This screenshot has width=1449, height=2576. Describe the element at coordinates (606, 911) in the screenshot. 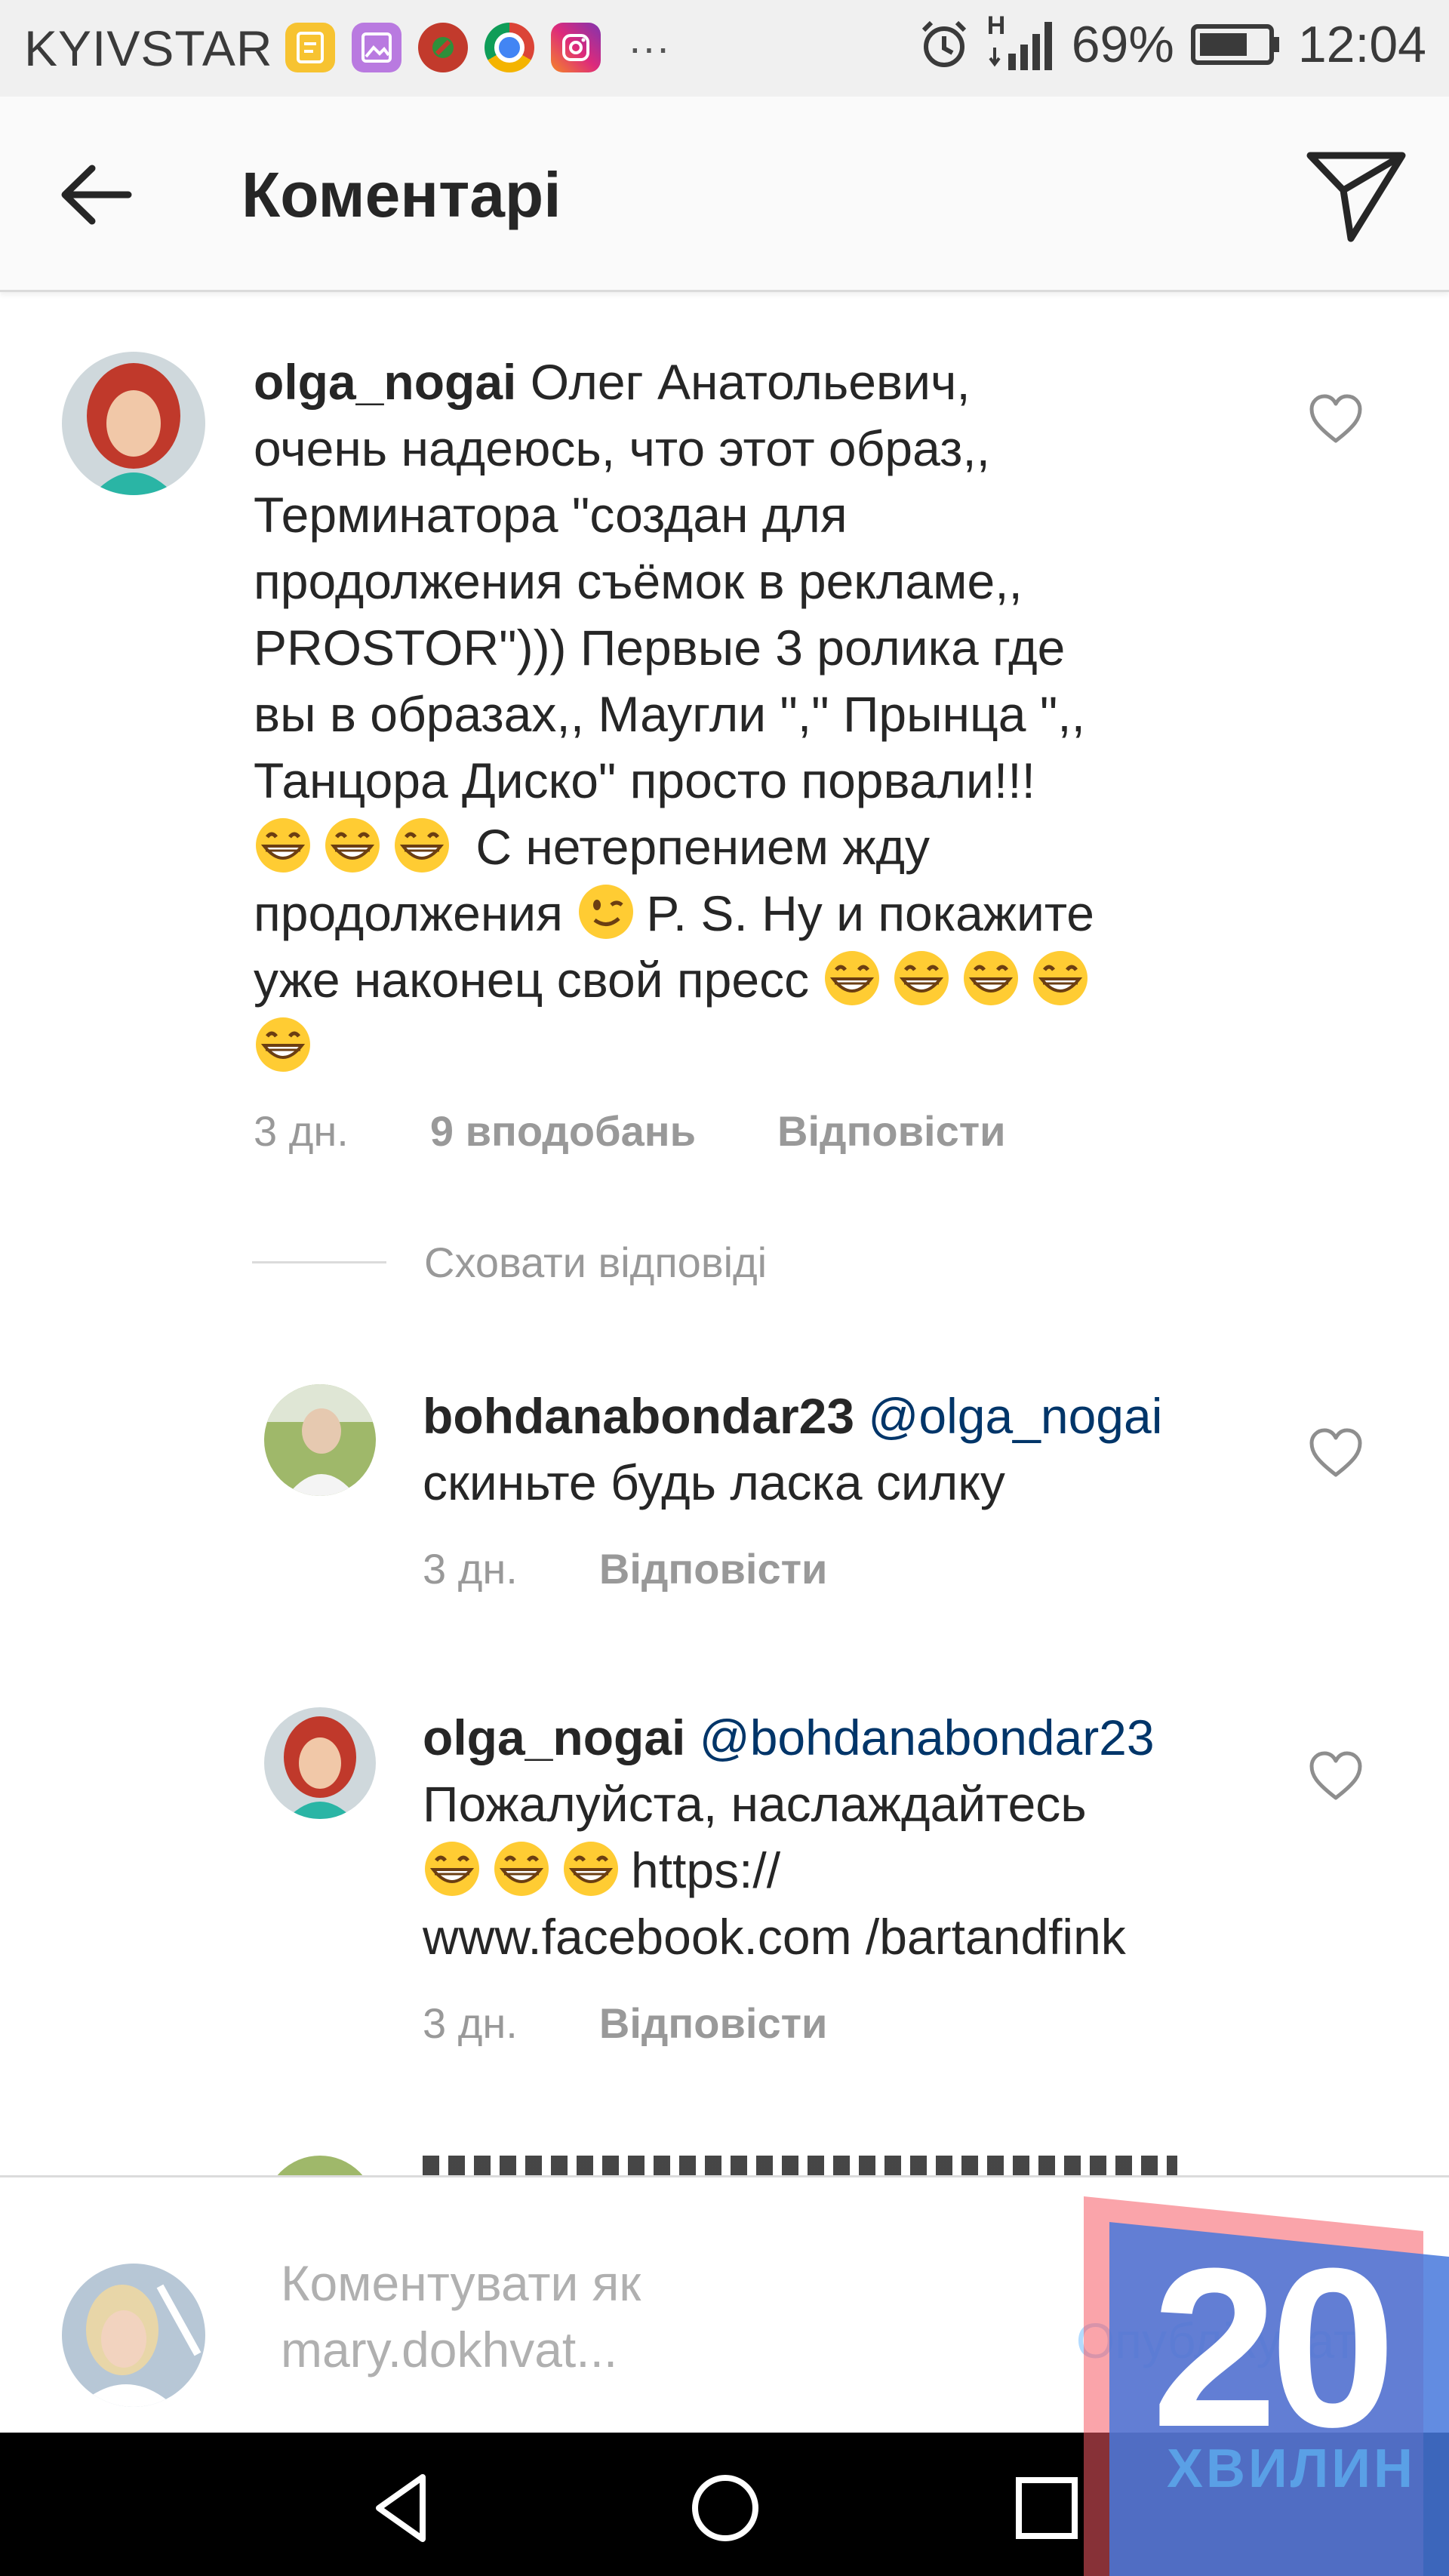

I see `winking-emoji-icon` at that location.